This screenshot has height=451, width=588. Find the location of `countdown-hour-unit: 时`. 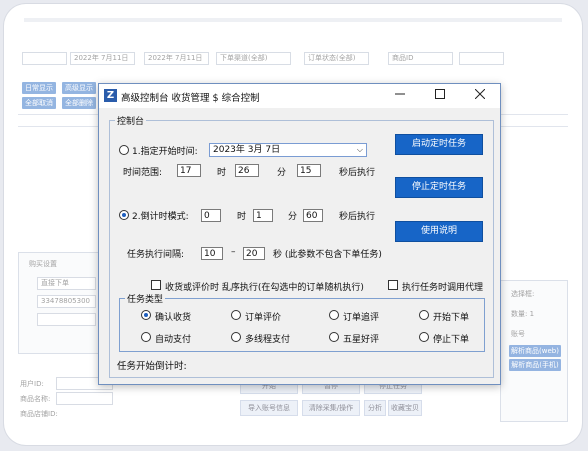

countdown-hour-unit: 时 is located at coordinates (242, 217).